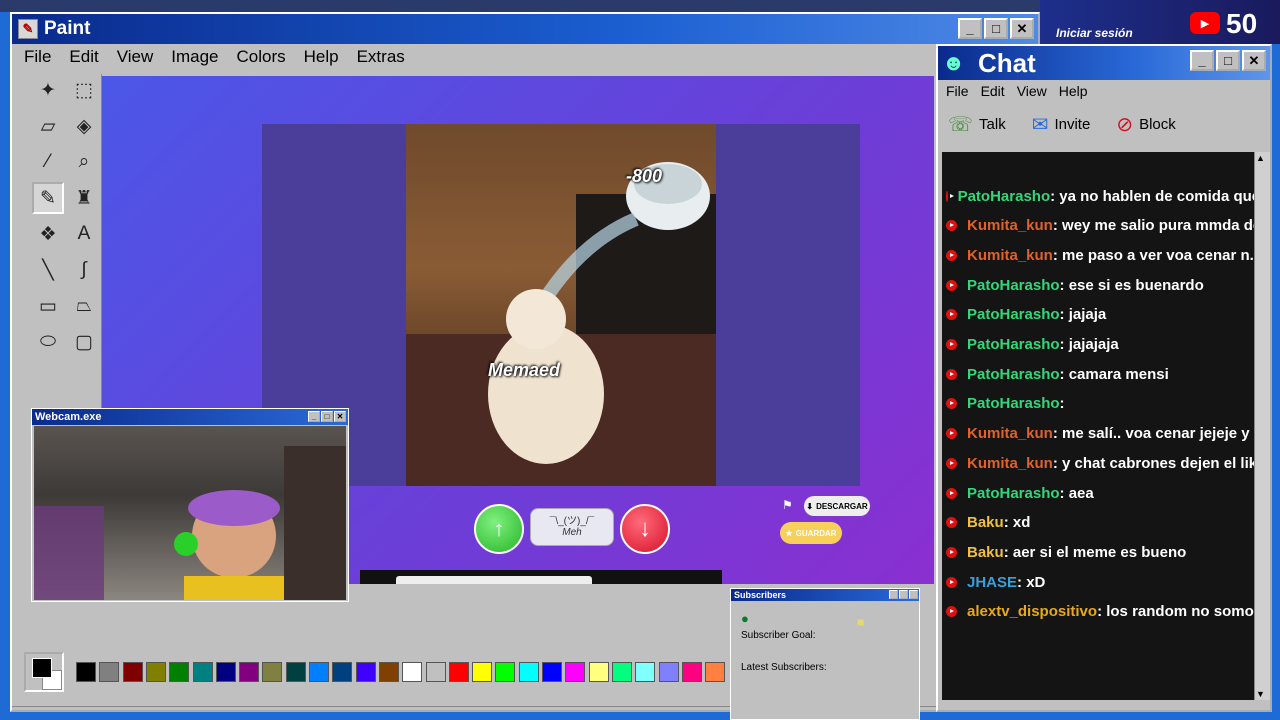 This screenshot has width=1280, height=720. What do you see at coordinates (572, 527) in the screenshot?
I see `meh-button: ¯\_(ツ)_/¯ Meh` at bounding box center [572, 527].